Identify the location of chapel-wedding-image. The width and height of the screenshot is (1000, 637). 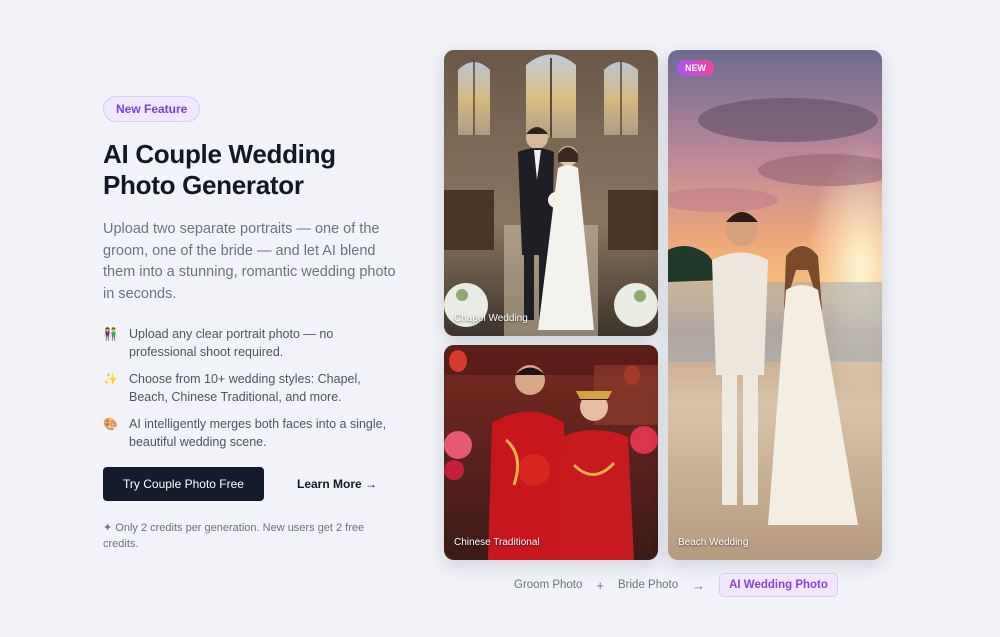
(551, 193).